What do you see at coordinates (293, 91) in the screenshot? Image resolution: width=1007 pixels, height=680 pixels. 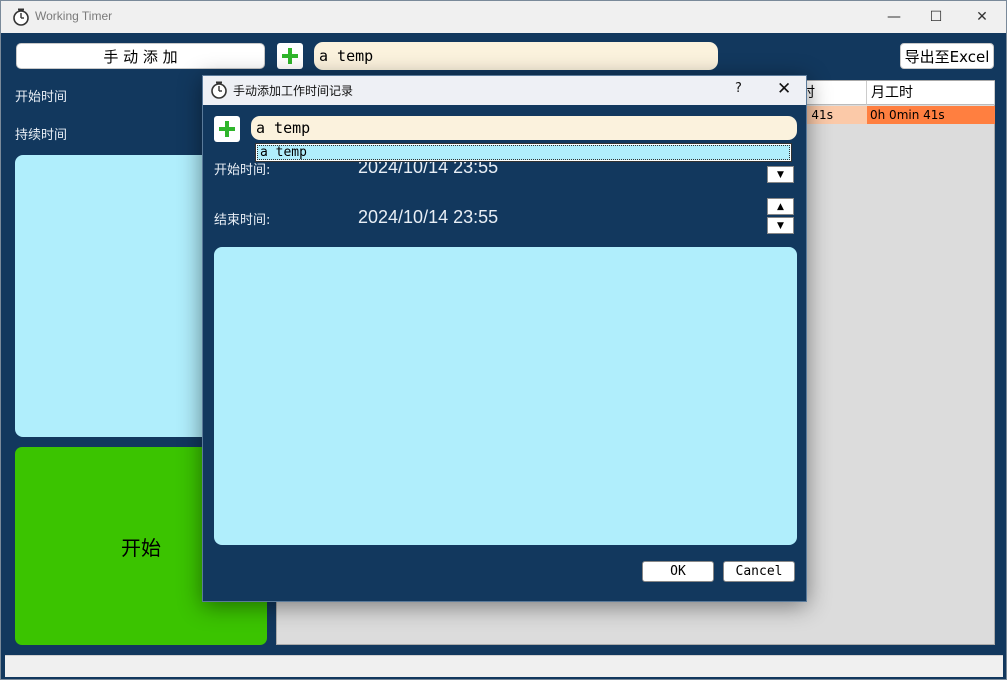 I see `dialog-title: 手动添加工作时间记录` at bounding box center [293, 91].